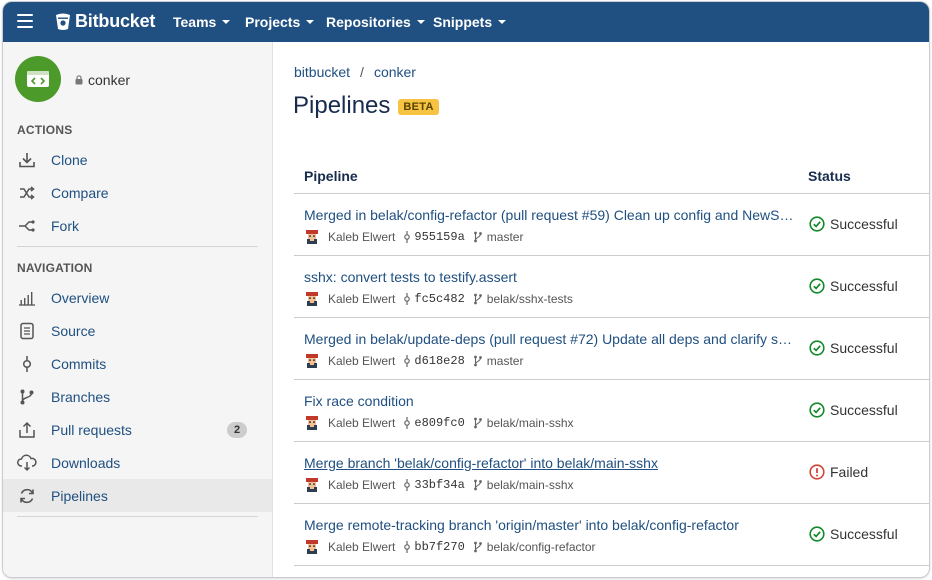  I want to click on sidebar-item-label: Overview, so click(80, 297).